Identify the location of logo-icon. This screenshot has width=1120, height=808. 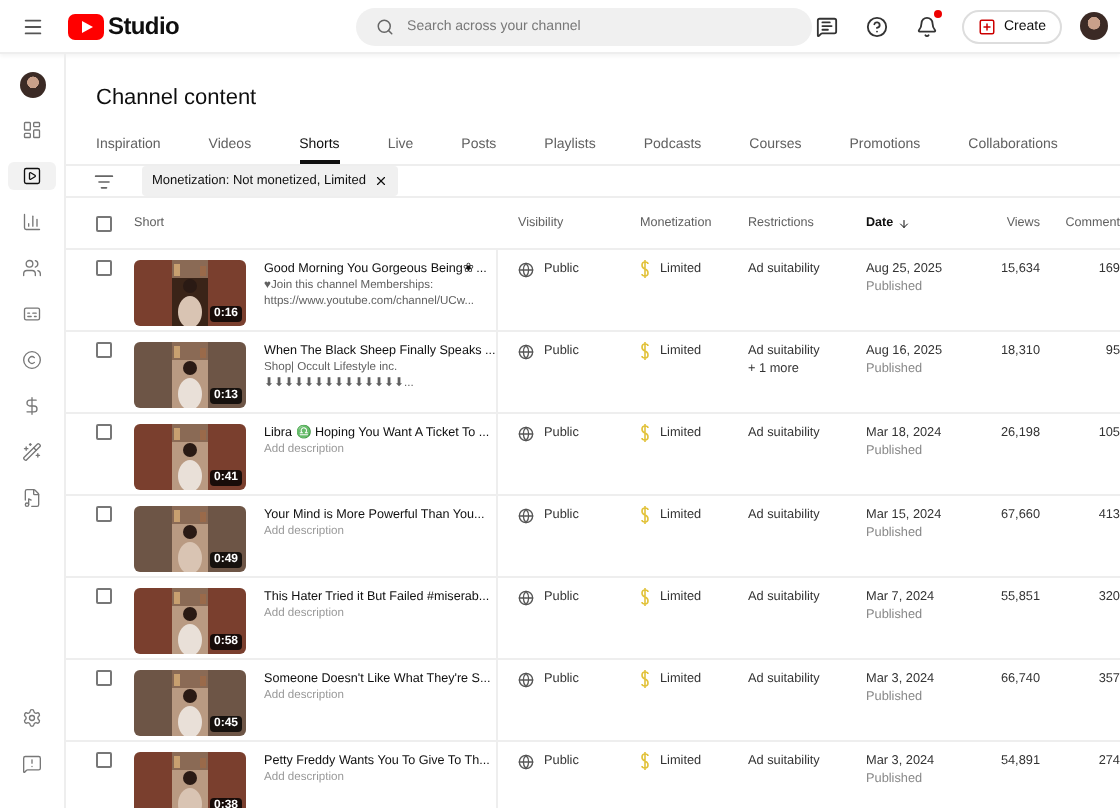
(86, 26).